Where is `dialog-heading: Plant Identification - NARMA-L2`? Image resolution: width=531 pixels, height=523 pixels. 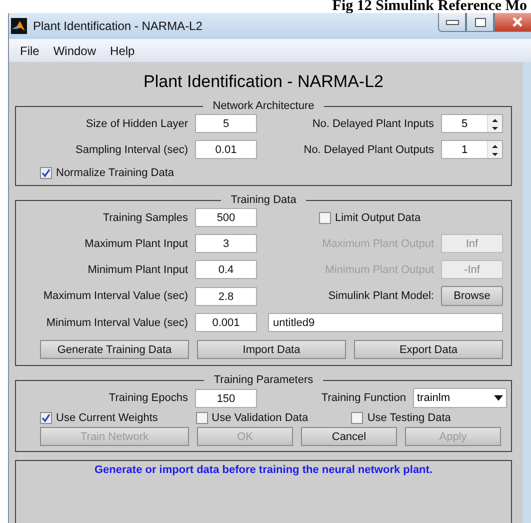 dialog-heading: Plant Identification - NARMA-L2 is located at coordinates (263, 82).